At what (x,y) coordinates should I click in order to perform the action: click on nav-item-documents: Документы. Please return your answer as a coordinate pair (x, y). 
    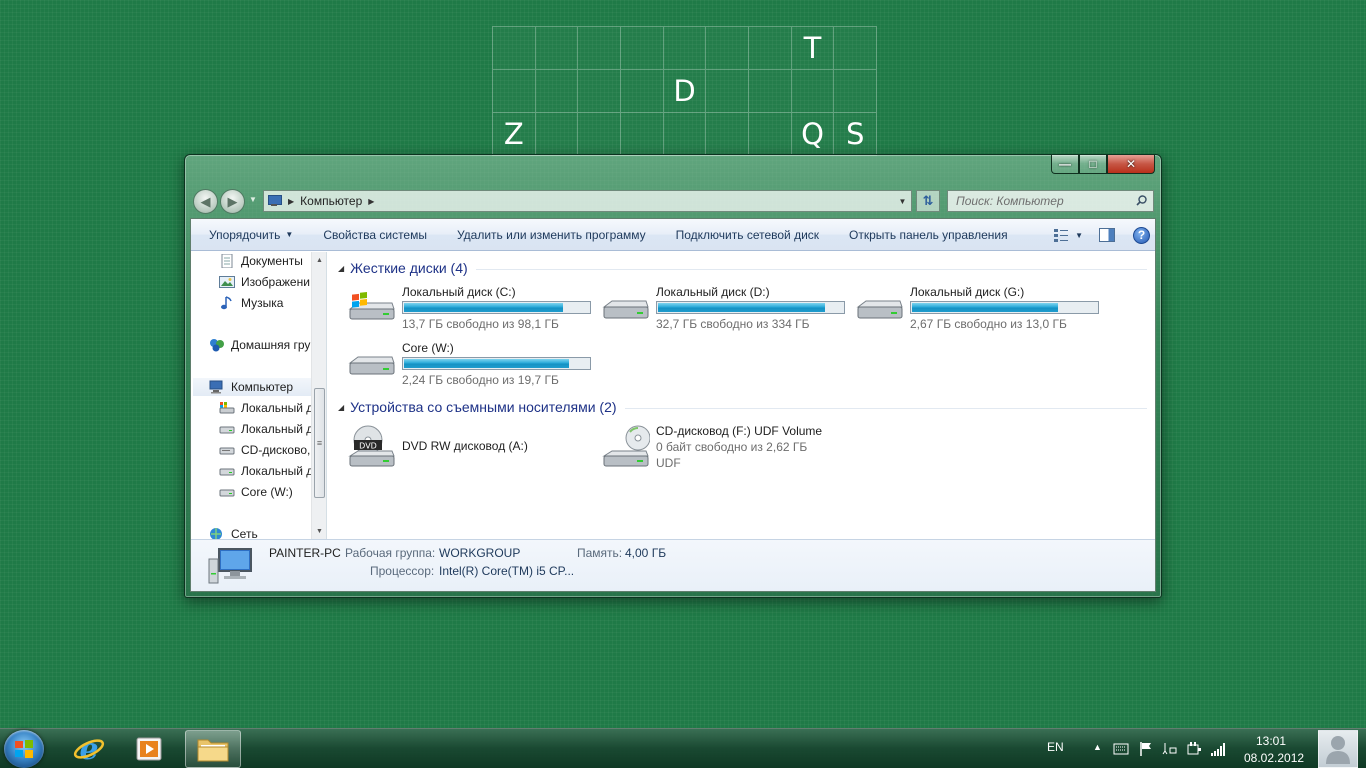
    Looking at the image, I should click on (261, 261).